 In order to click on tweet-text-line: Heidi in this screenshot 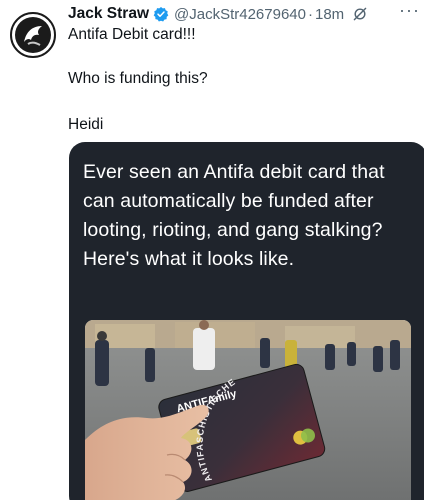, I will do `click(86, 124)`.